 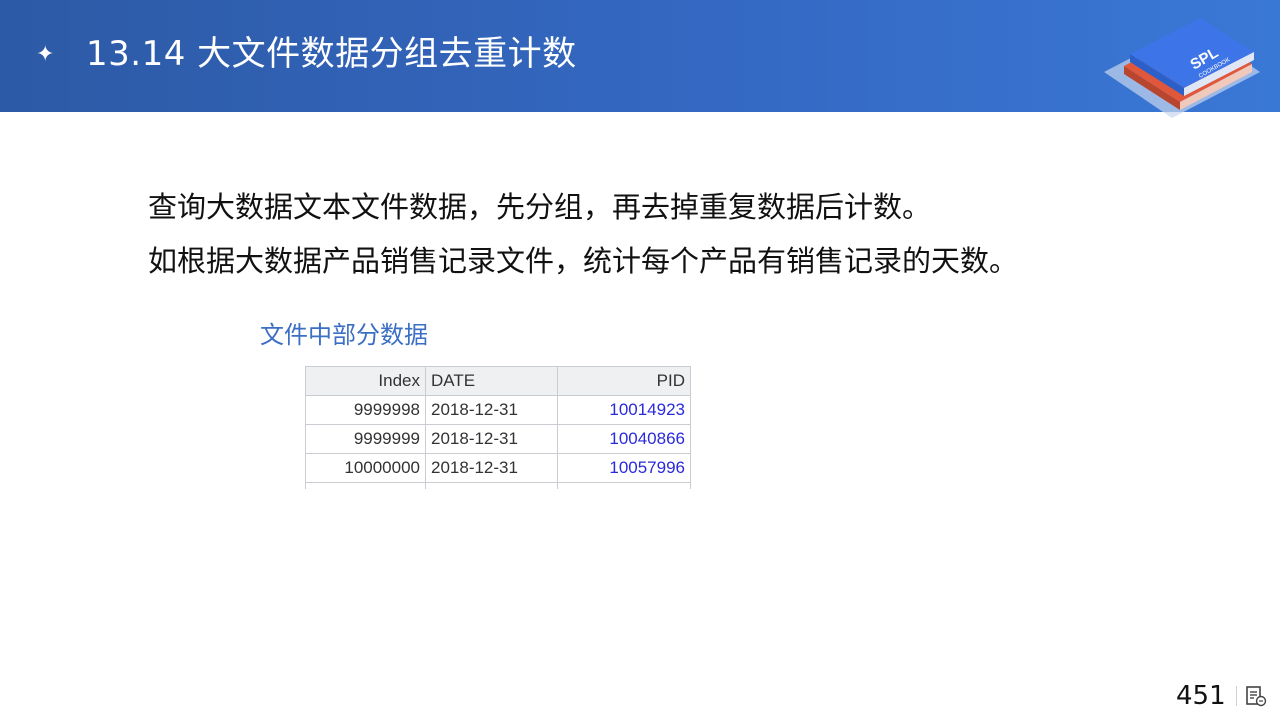 I want to click on table-row-cut-off, so click(x=498, y=485).